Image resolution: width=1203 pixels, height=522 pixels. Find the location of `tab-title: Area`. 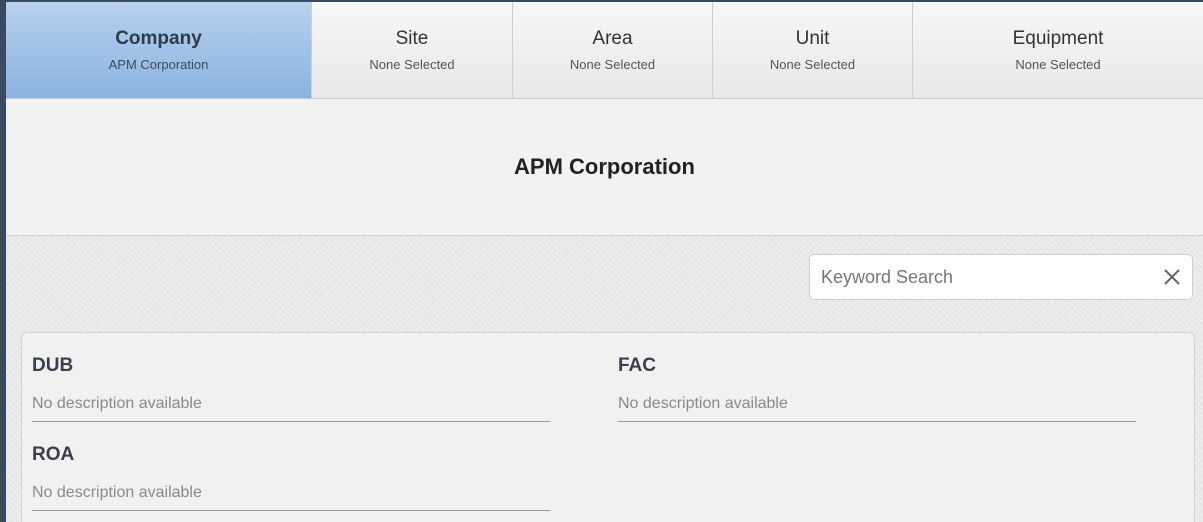

tab-title: Area is located at coordinates (612, 38).